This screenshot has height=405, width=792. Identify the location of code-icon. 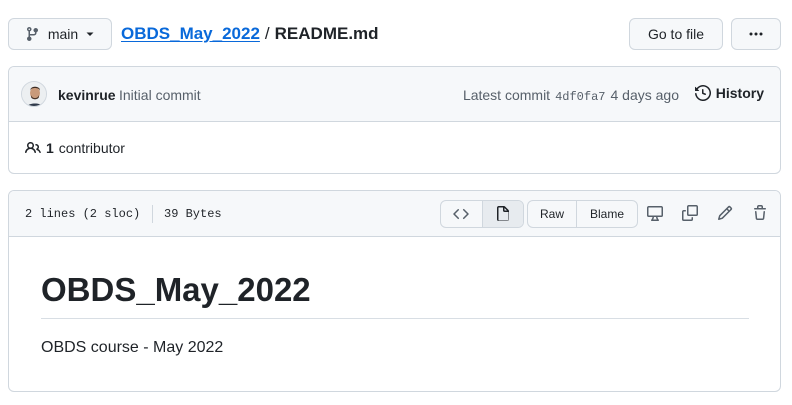
(461, 214).